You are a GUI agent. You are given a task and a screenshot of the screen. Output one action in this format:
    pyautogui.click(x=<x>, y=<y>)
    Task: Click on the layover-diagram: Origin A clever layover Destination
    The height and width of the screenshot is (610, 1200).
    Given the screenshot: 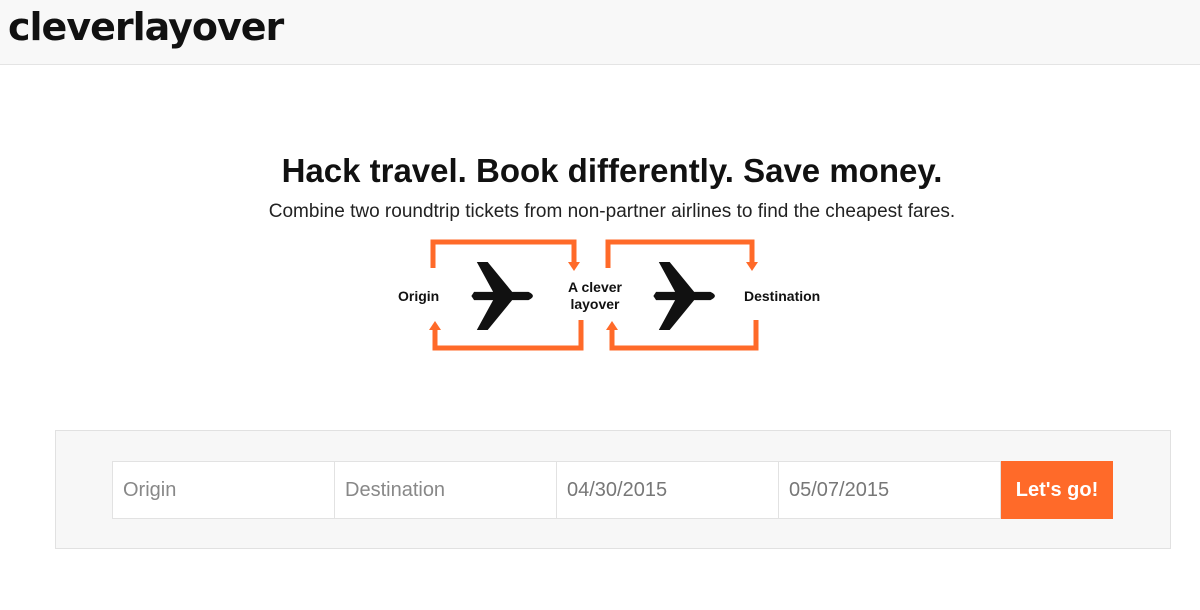 What is the action you would take?
    pyautogui.click(x=615, y=296)
    